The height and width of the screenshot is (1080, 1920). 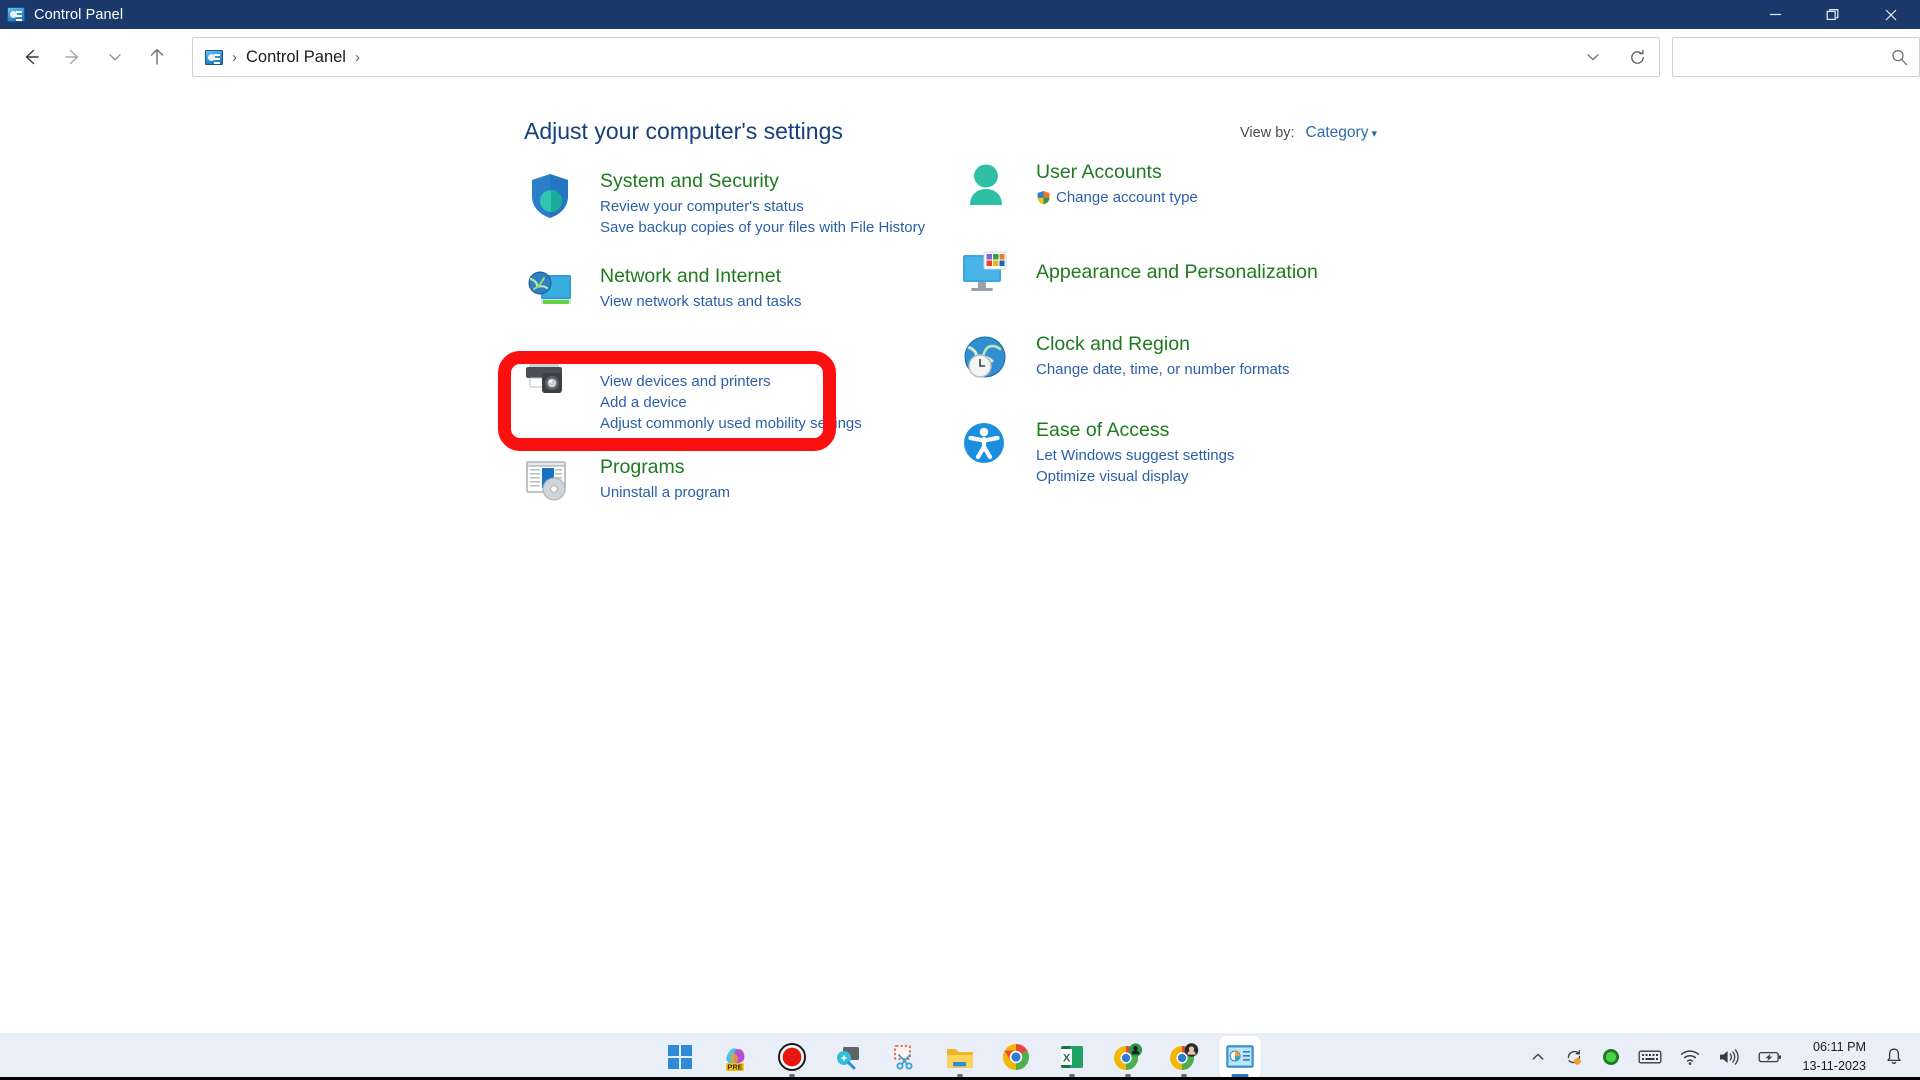 What do you see at coordinates (689, 181) in the screenshot?
I see `category-title-link: System and Security` at bounding box center [689, 181].